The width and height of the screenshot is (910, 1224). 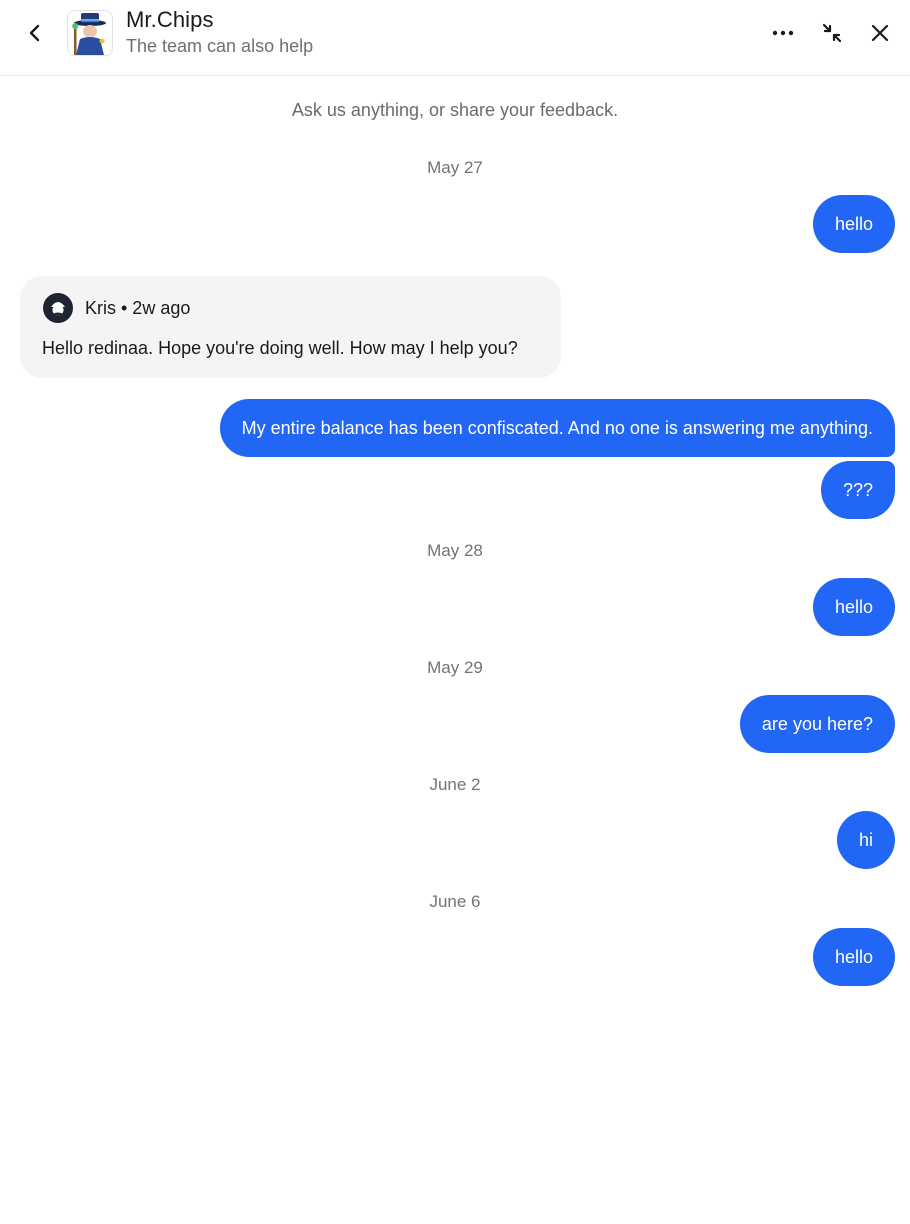 I want to click on outgoing-message: ???, so click(x=857, y=490).